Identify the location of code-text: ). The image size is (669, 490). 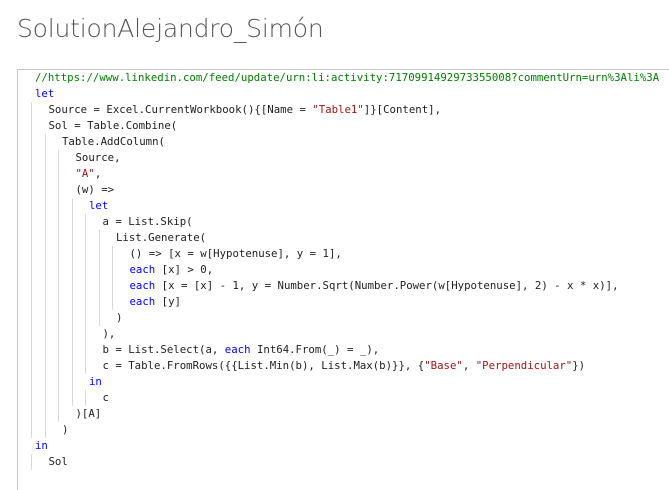
(119, 318).